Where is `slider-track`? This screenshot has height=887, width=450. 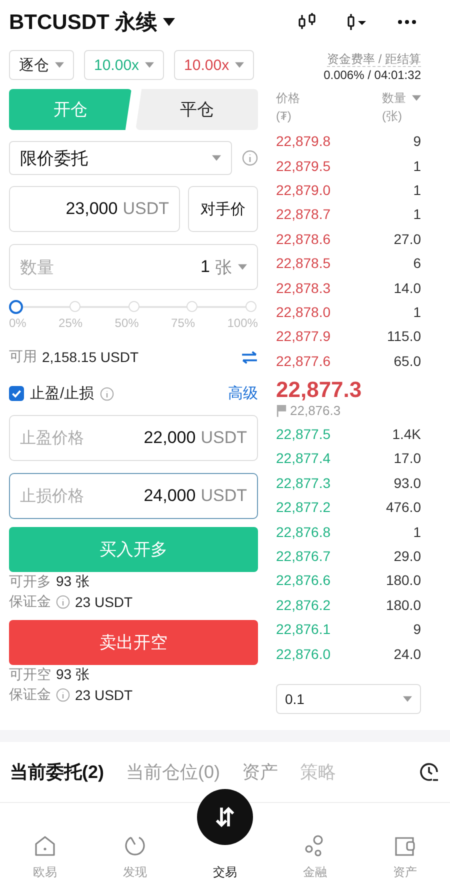
slider-track is located at coordinates (133, 307).